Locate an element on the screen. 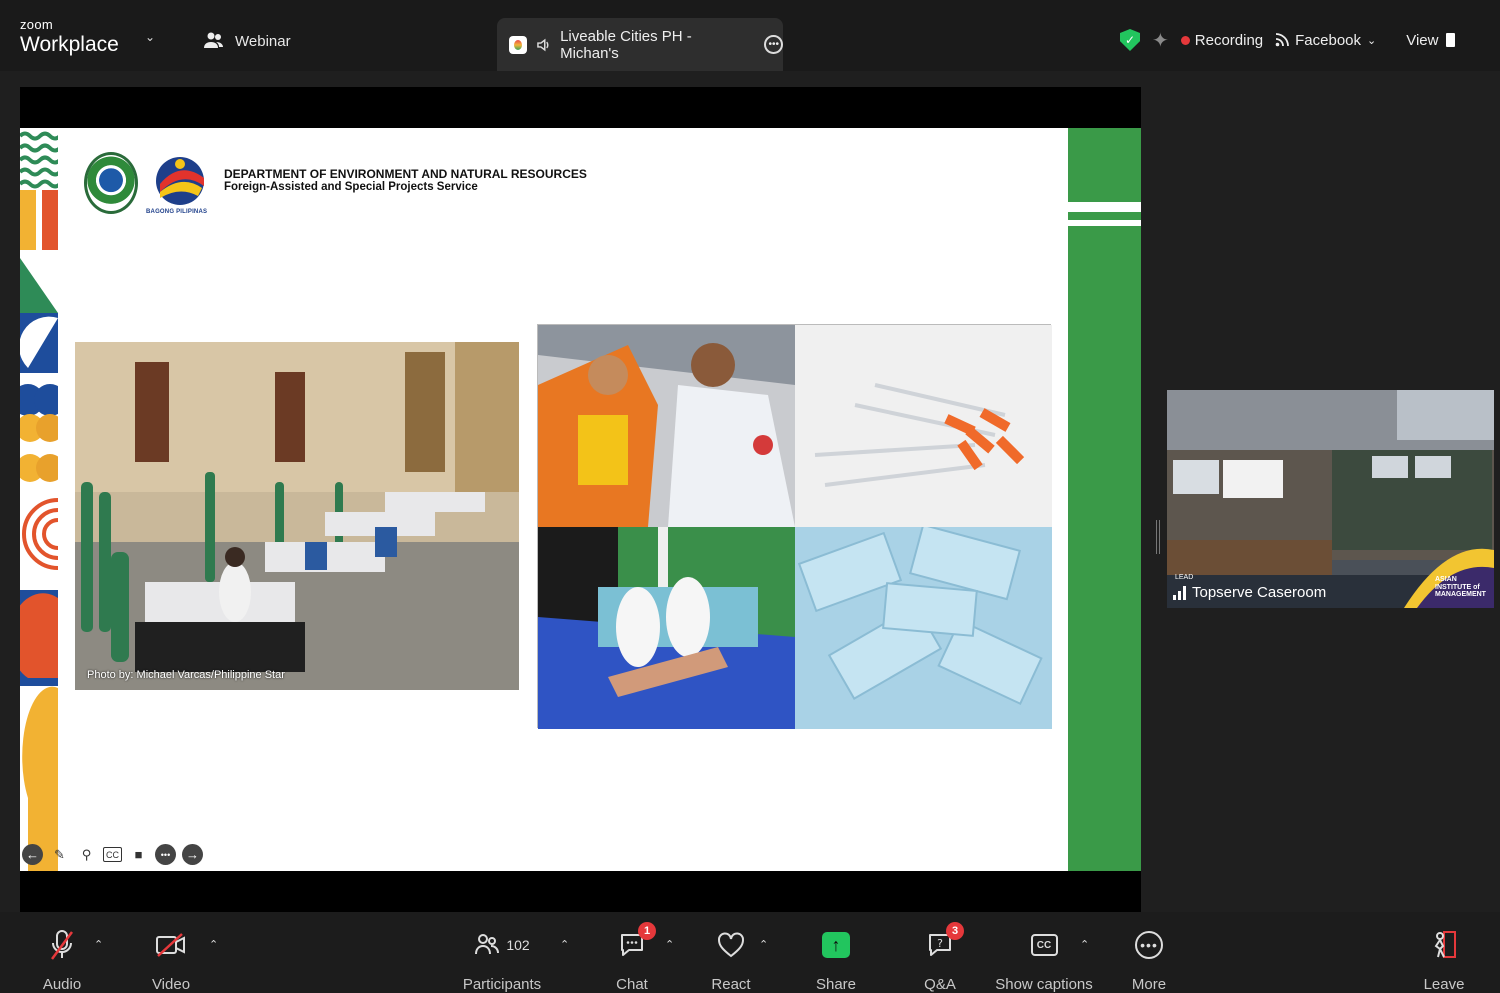 This screenshot has height=993, width=1500. webinar-indicator: Webinar is located at coordinates (247, 41).